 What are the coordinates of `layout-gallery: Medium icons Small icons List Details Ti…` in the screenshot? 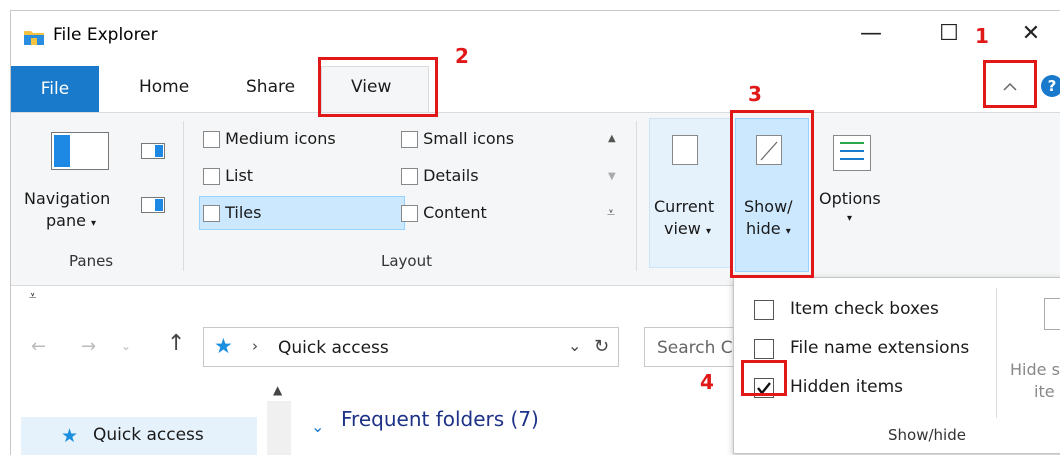 It's located at (393, 179).